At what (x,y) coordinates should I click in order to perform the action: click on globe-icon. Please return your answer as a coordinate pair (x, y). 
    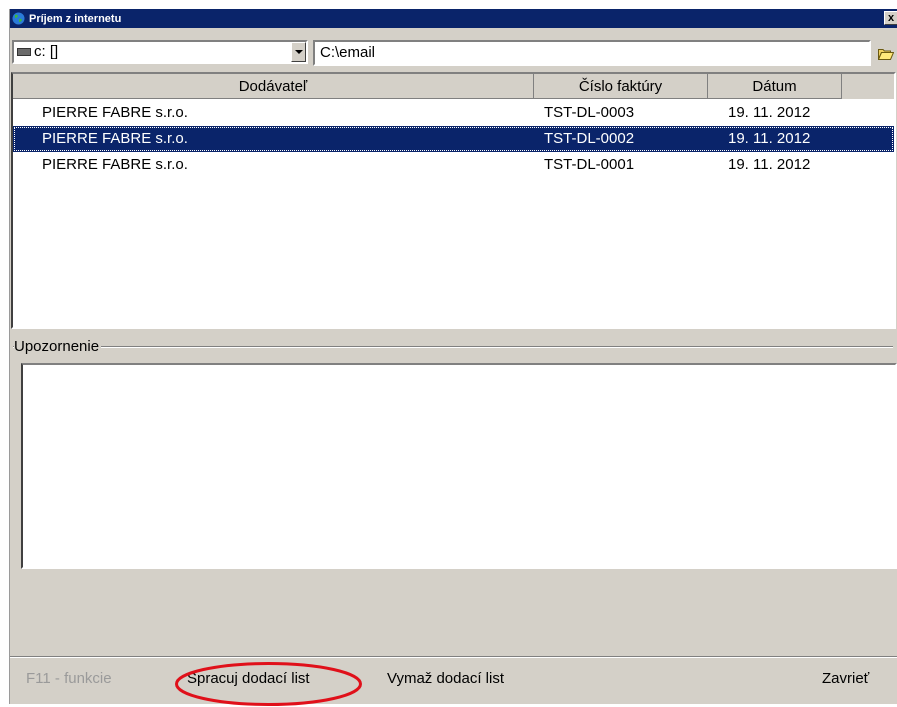
    Looking at the image, I should click on (18, 18).